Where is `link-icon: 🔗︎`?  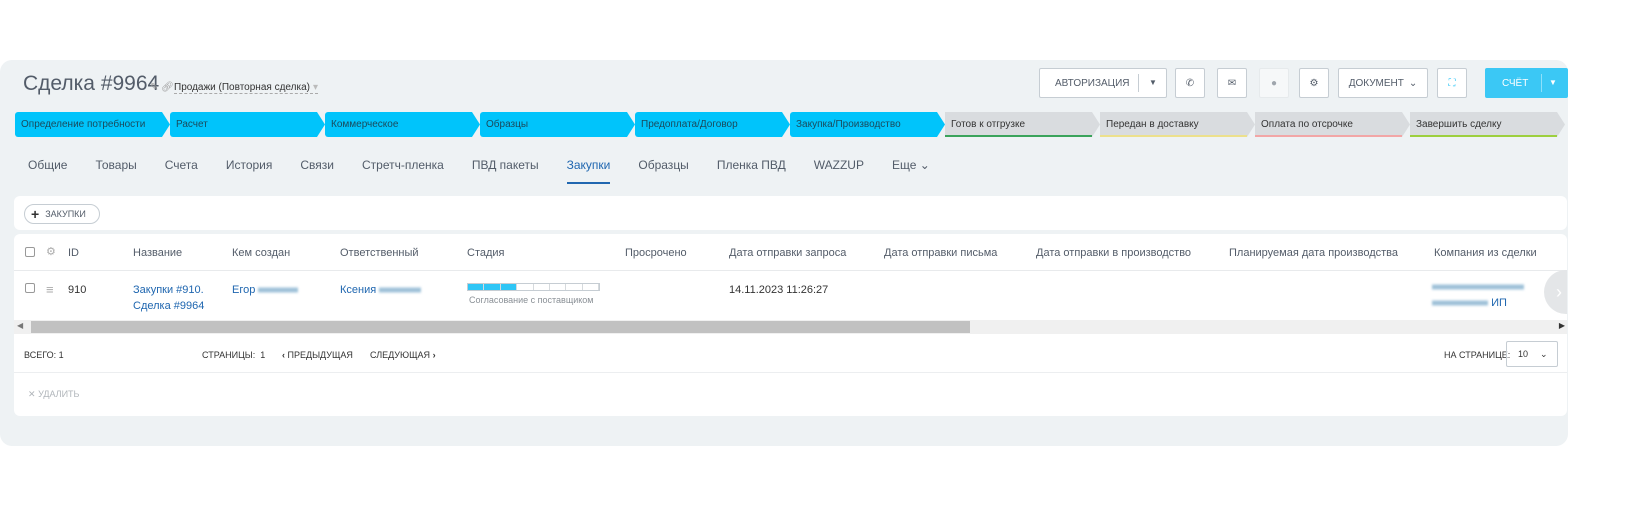
link-icon: 🔗︎ is located at coordinates (167, 87).